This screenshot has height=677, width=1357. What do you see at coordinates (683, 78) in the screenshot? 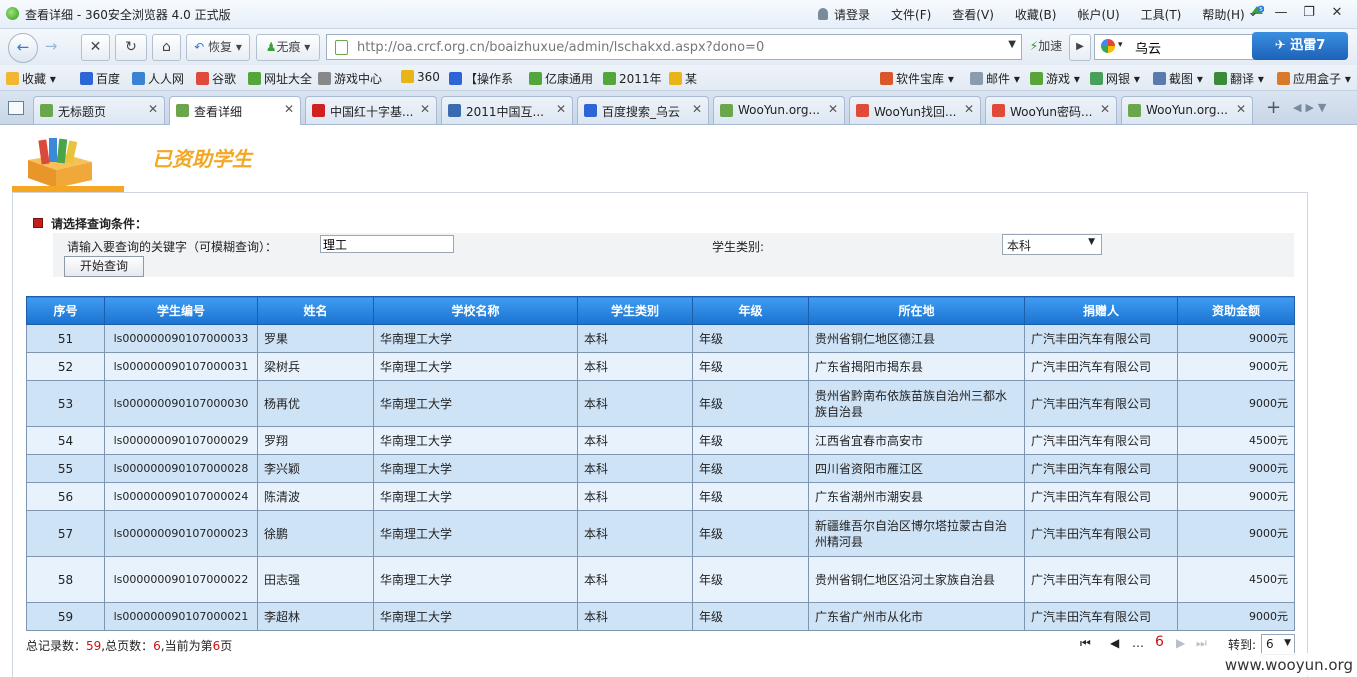
I see `bookmark-item: 某` at bounding box center [683, 78].